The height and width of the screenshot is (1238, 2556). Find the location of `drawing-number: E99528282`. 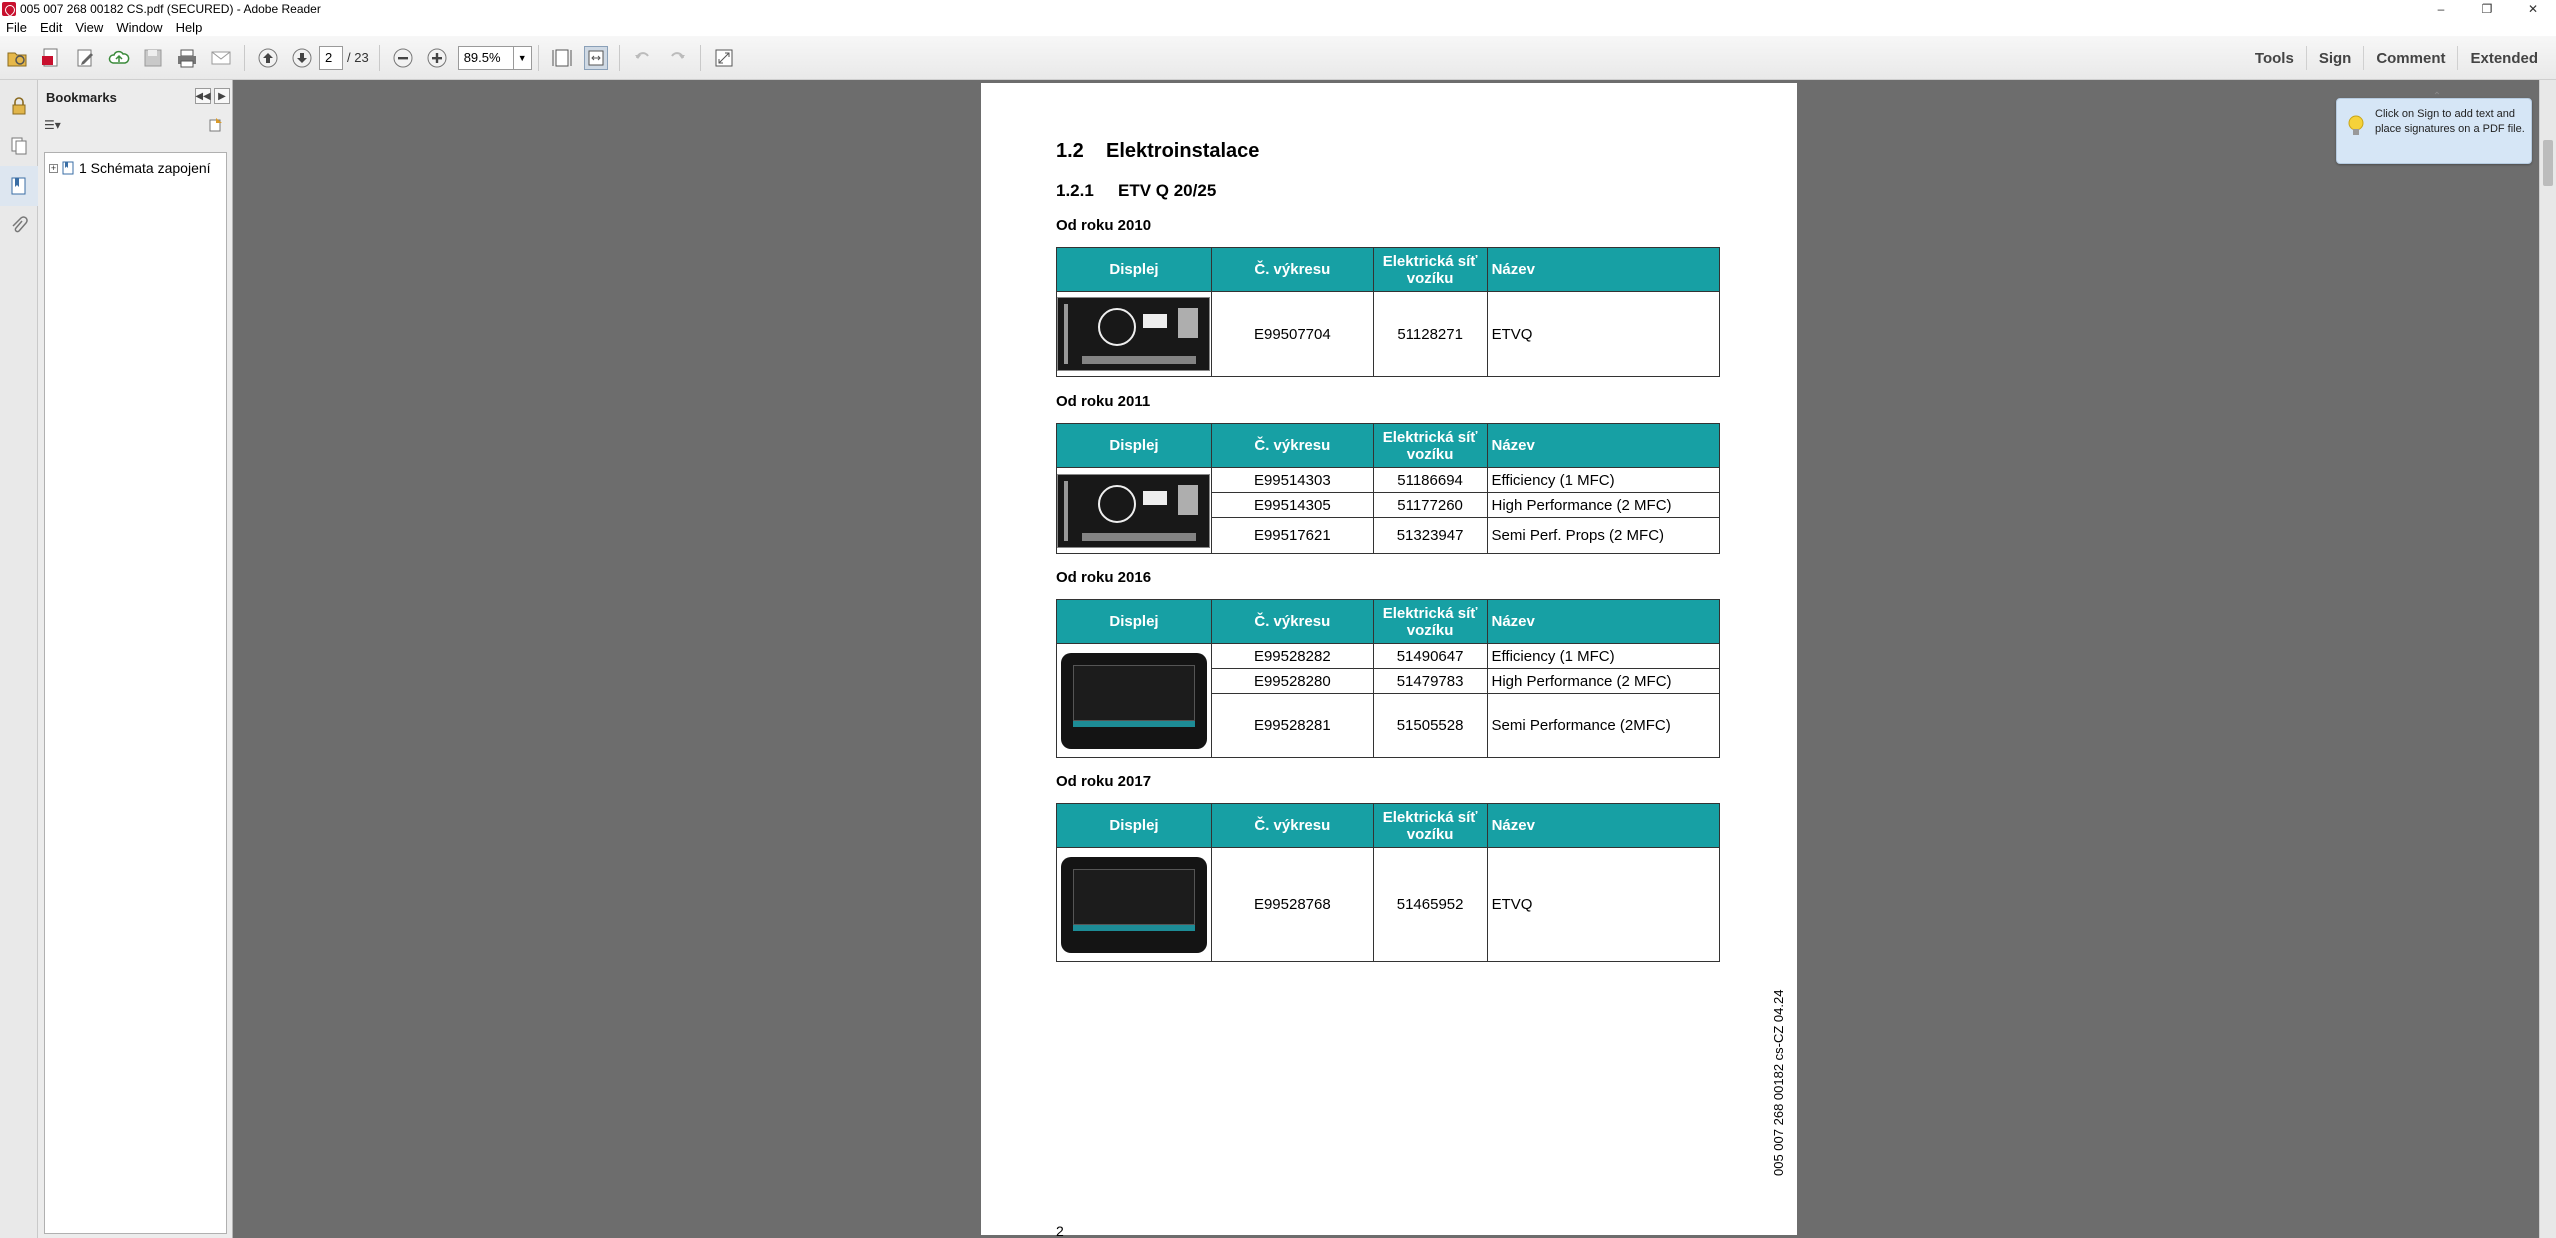

drawing-number: E99528282 is located at coordinates (1292, 656).